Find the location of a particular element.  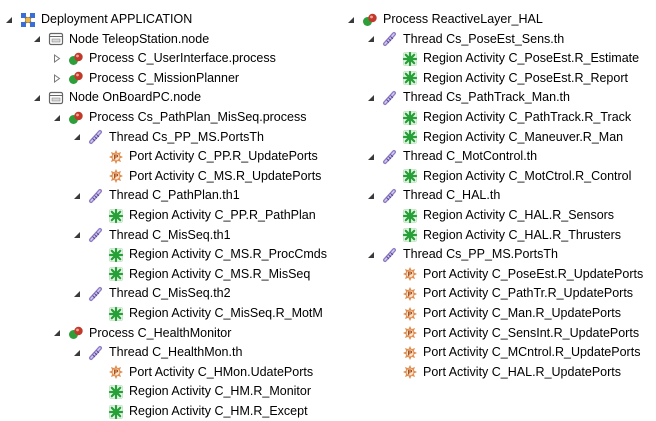

tree-item-label: Region Activity C_Maneuver.R_Man is located at coordinates (523, 136).